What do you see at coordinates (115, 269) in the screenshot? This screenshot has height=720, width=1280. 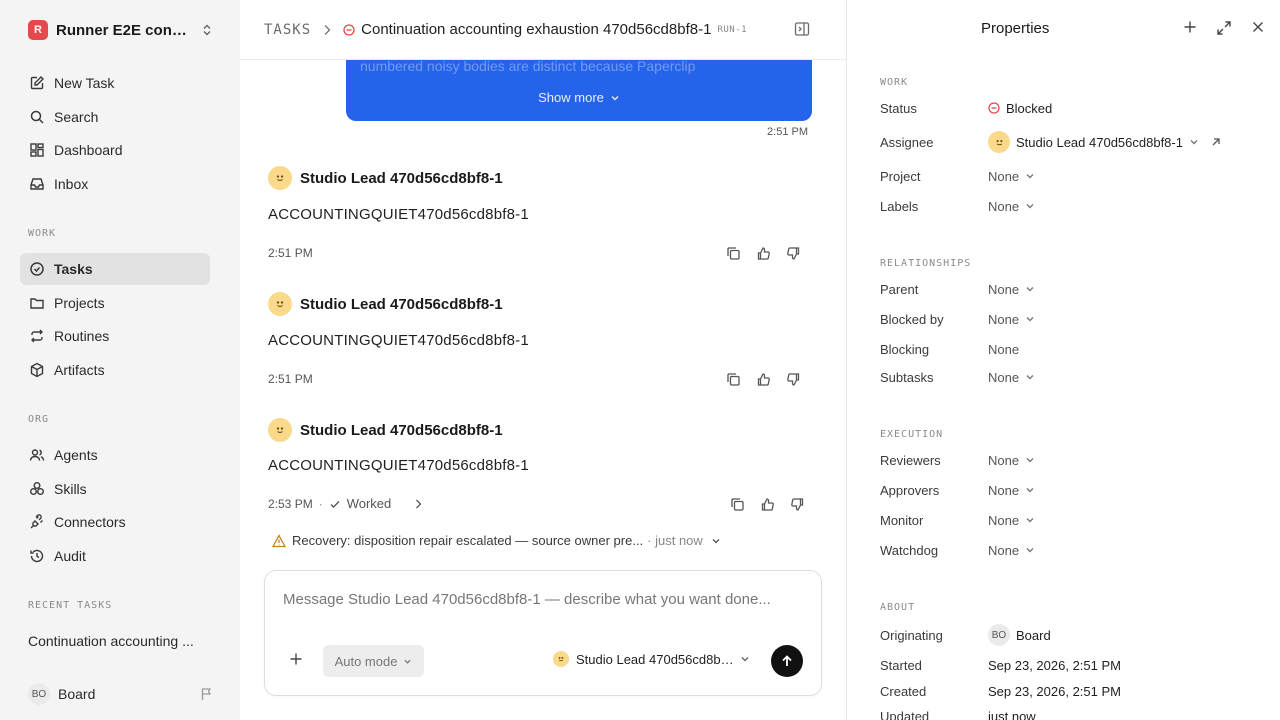 I see `nav-tasks: Tasks` at bounding box center [115, 269].